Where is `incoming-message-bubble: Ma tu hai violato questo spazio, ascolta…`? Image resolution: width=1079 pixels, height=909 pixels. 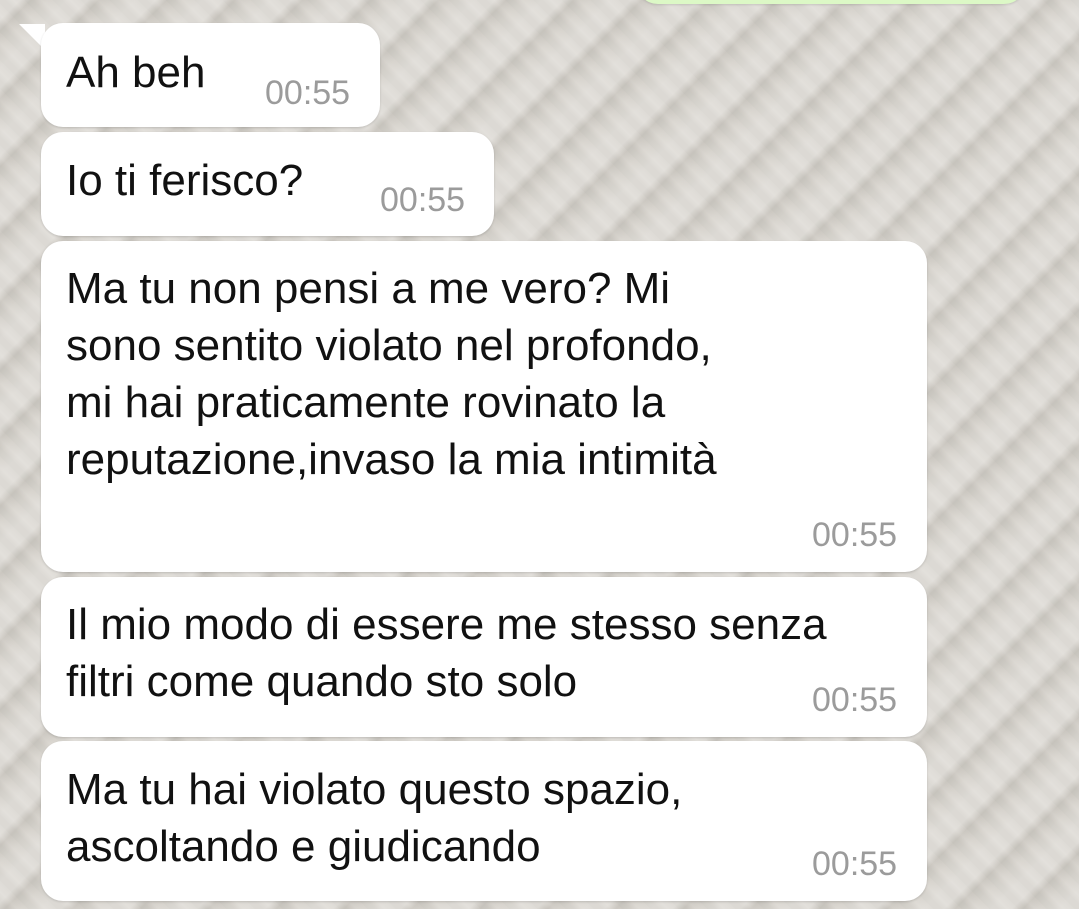 incoming-message-bubble: Ma tu hai violato questo spazio, ascolta… is located at coordinates (484, 821).